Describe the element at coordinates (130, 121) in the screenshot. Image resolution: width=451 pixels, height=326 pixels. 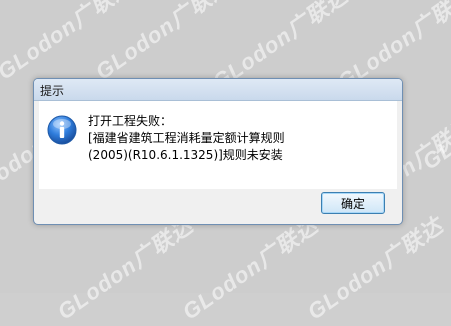
I see `message-line: 打开工程失败：` at that location.